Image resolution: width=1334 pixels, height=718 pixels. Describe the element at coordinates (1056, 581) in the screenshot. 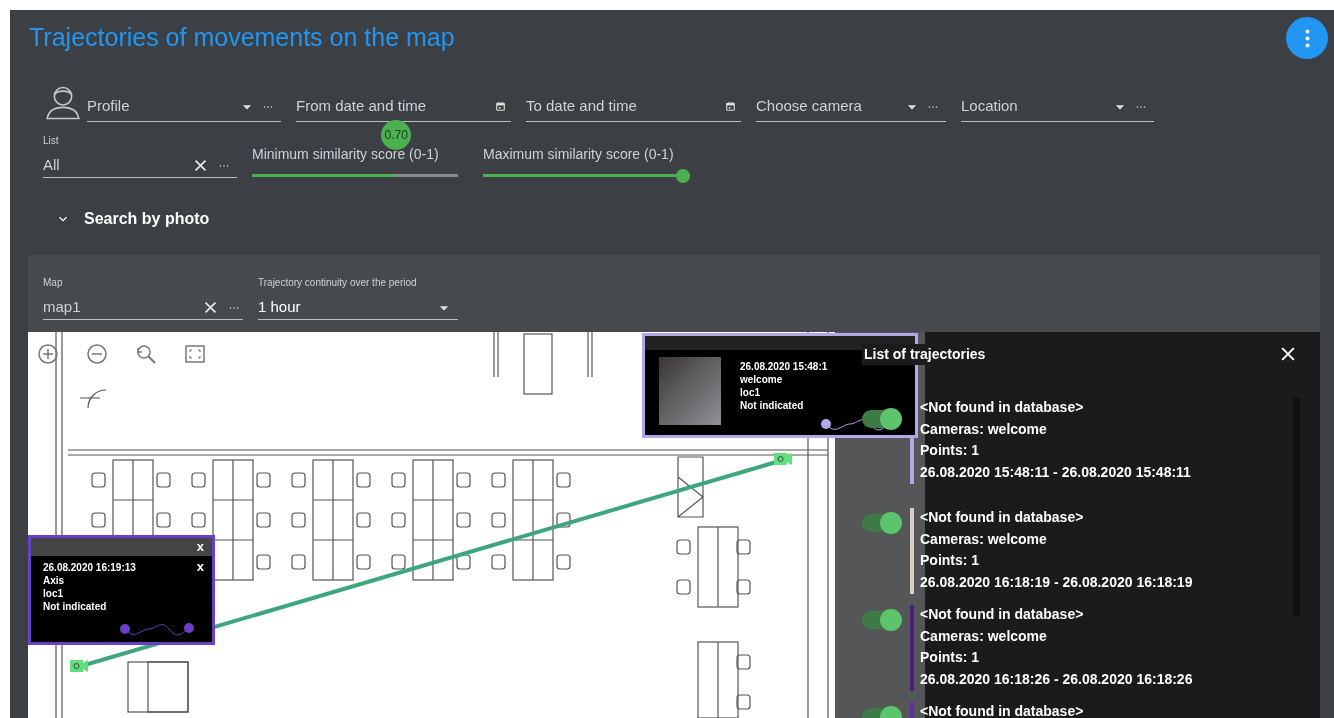

I see `trajectory-period: 26.08.2020 16:18:19 - 26.08.2020 16:18:19` at that location.